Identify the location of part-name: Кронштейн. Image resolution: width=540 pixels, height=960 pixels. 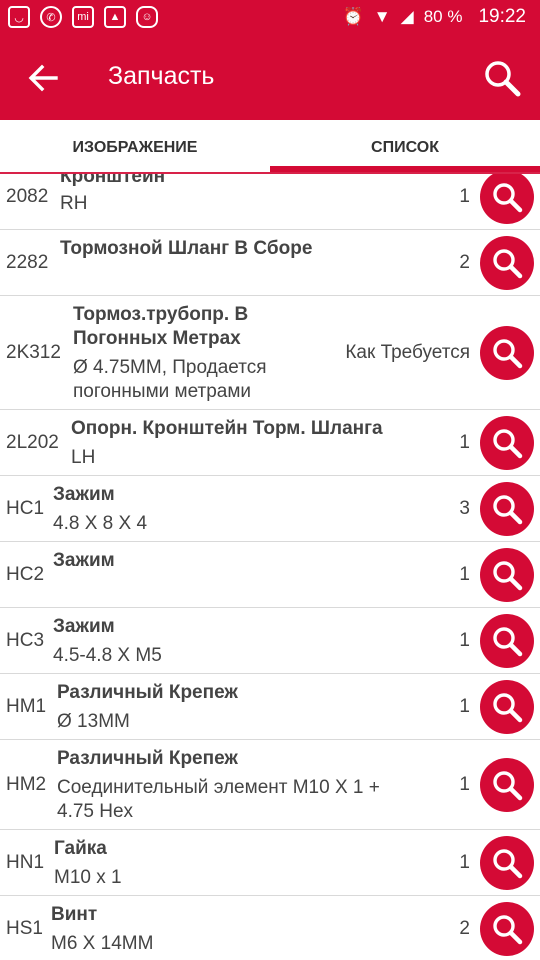
(113, 180).